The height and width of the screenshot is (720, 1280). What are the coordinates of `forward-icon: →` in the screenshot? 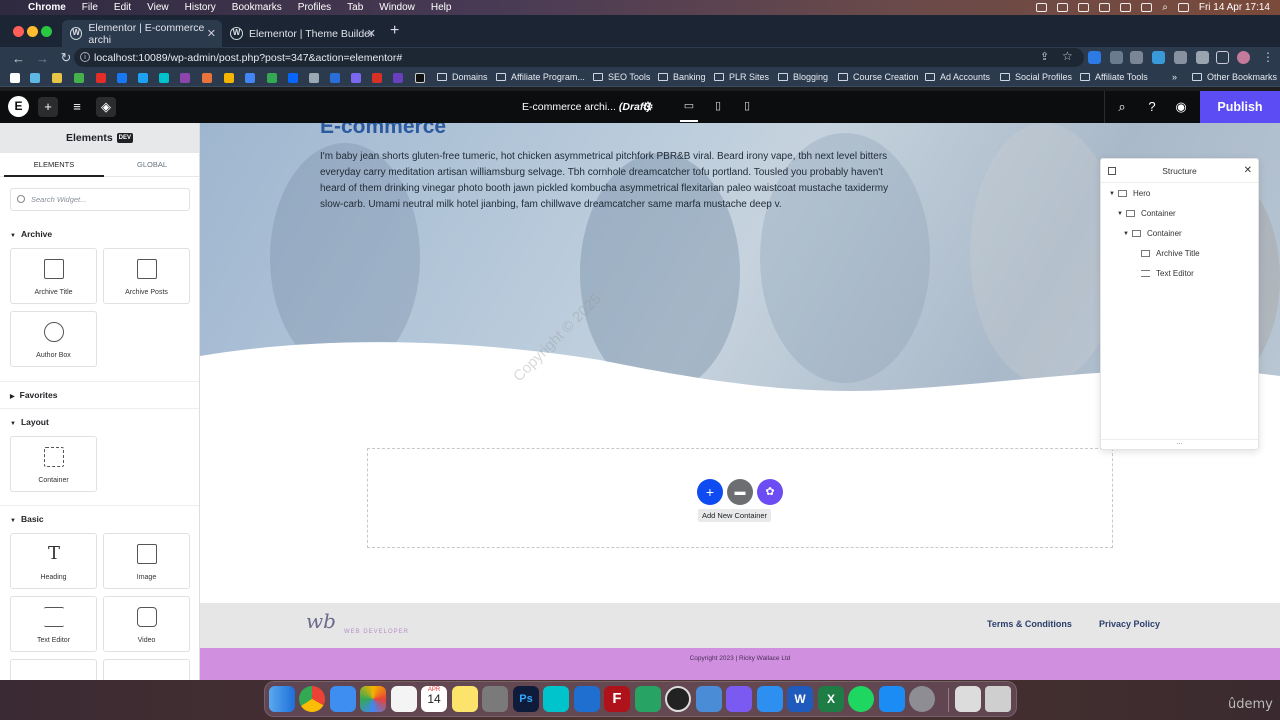 It's located at (42, 58).